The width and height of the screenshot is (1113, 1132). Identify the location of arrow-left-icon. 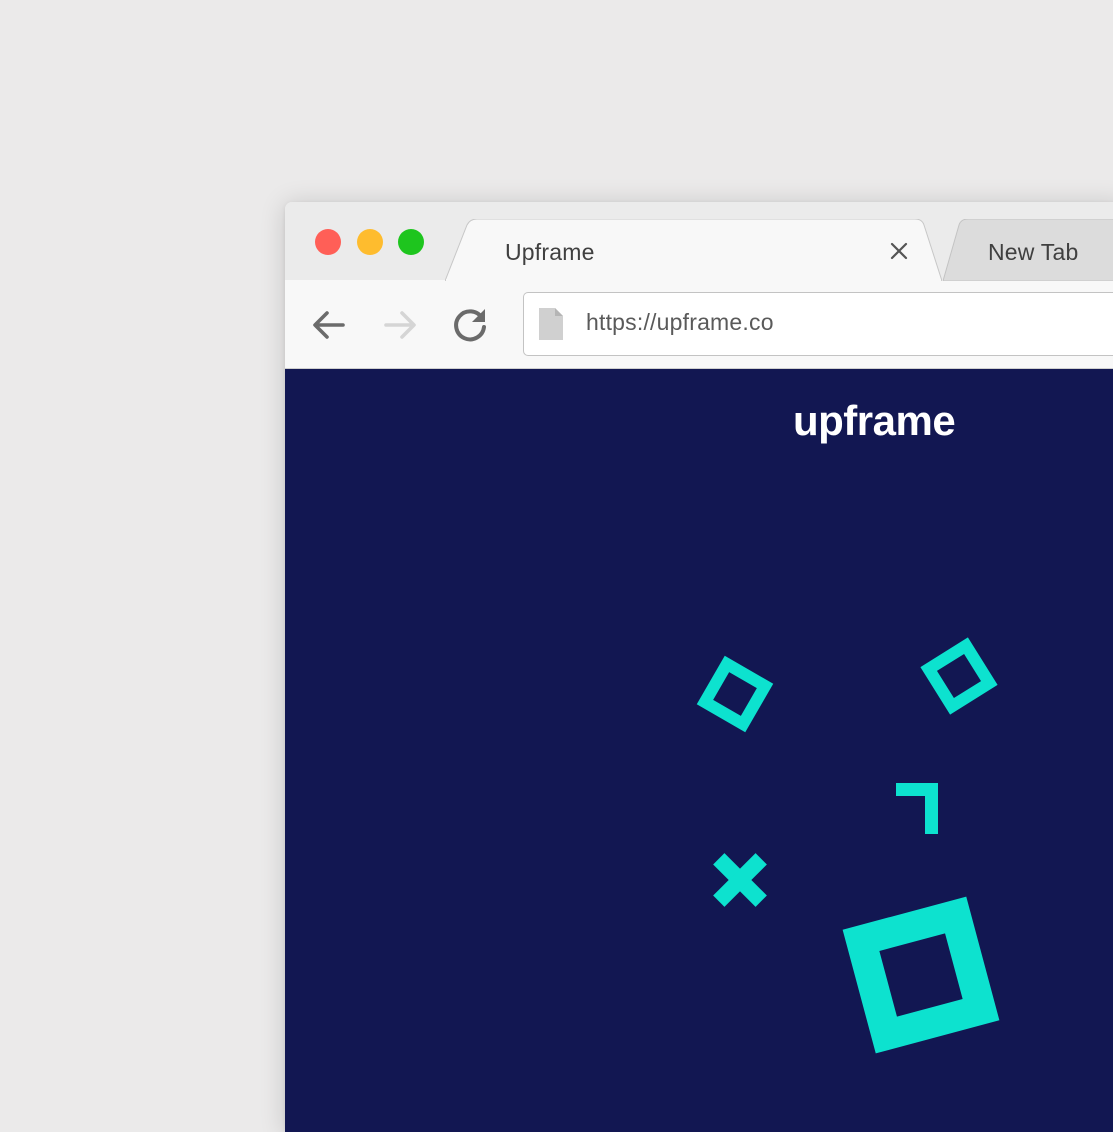
(329, 325).